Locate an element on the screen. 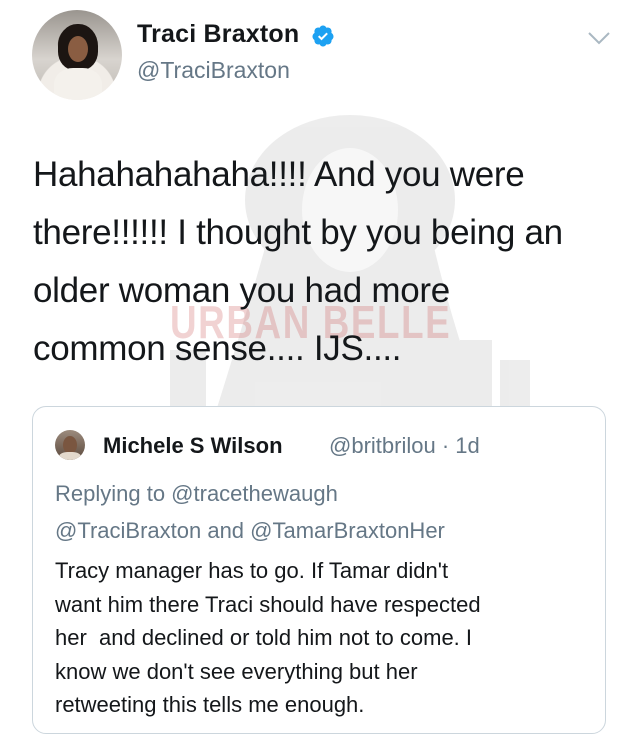  chevron-down-icon is located at coordinates (599, 38).